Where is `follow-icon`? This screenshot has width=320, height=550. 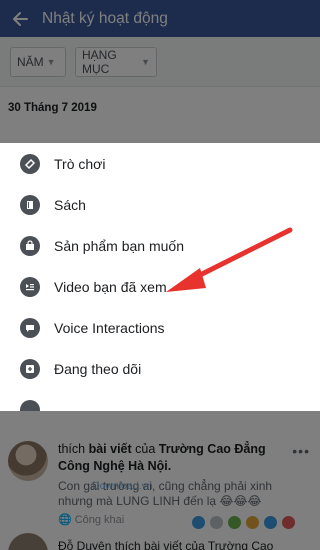
follow-icon is located at coordinates (30, 368).